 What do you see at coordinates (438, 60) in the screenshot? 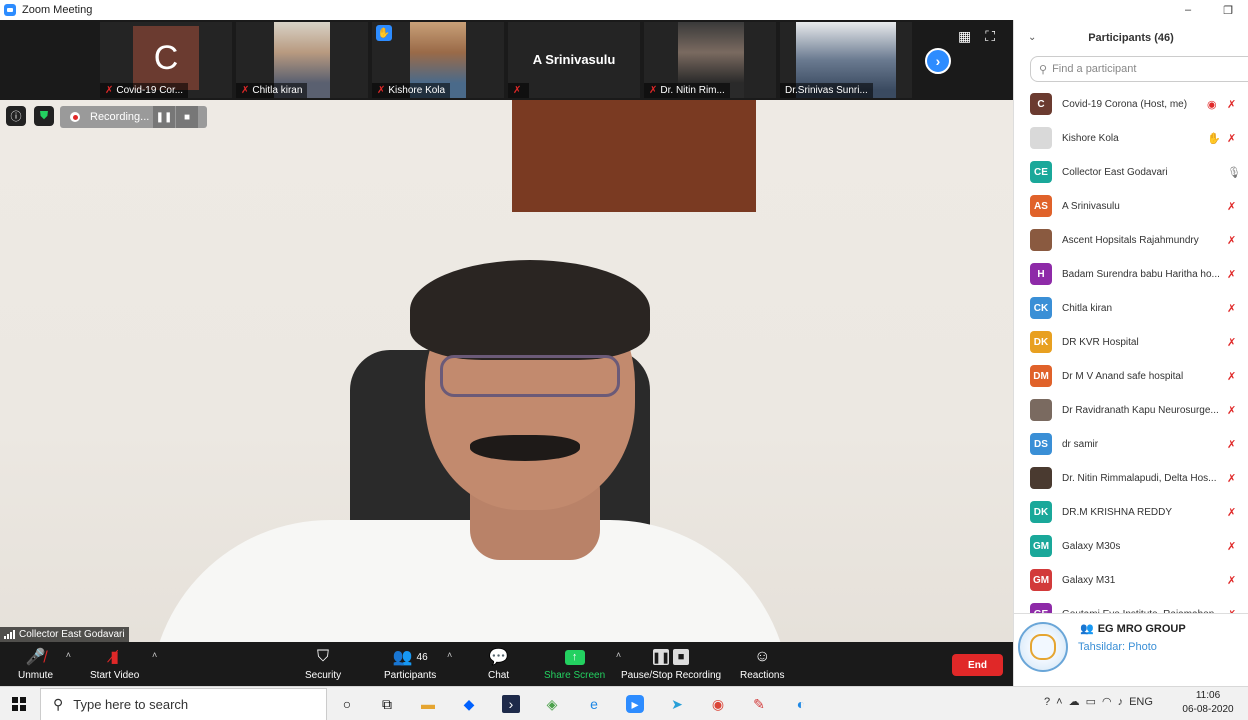
I see `thumbnail-kishore: ✋ ✗ Kishore Kola` at bounding box center [438, 60].